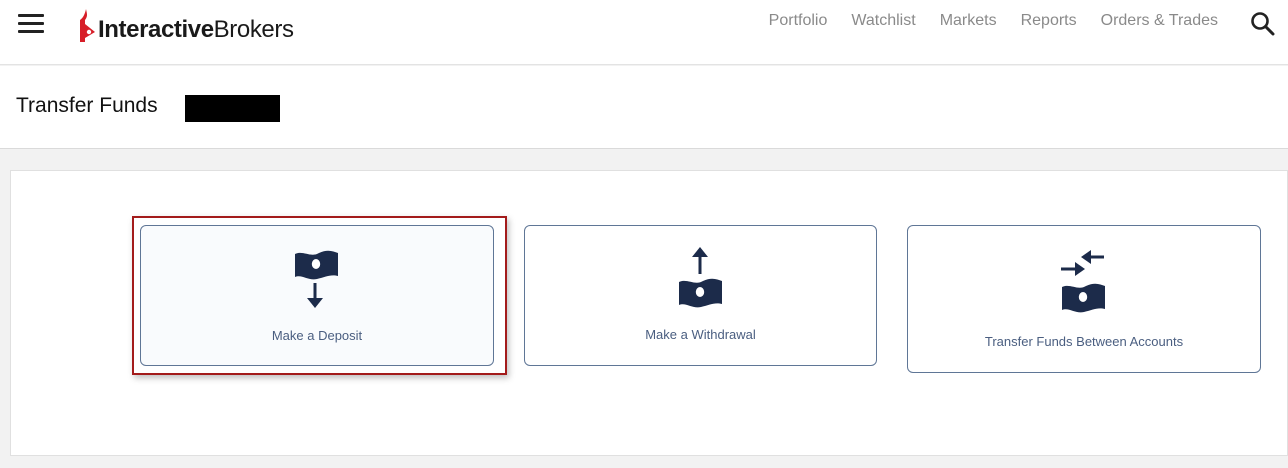 The height and width of the screenshot is (468, 1288). I want to click on nav-item-reports: Reports, so click(1049, 21).